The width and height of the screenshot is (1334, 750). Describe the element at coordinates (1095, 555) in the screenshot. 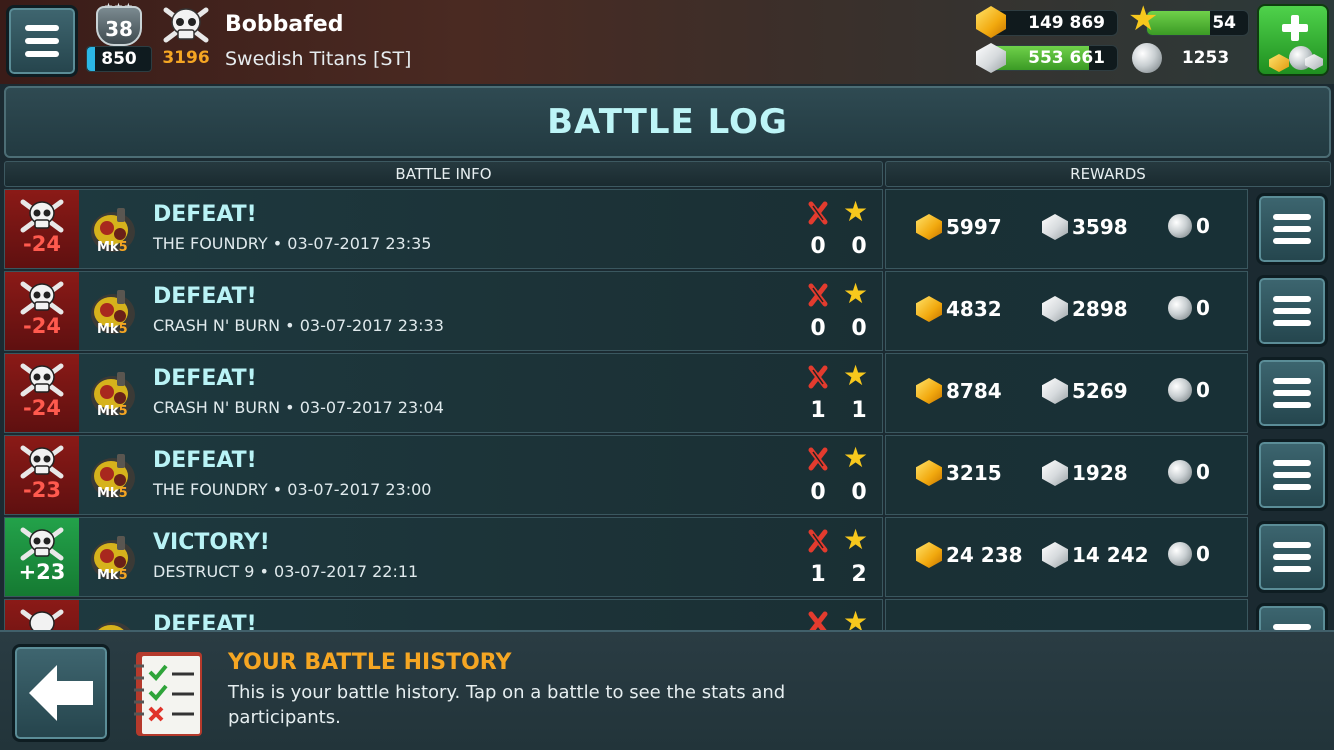

I see `silver-reward: 14 242` at that location.